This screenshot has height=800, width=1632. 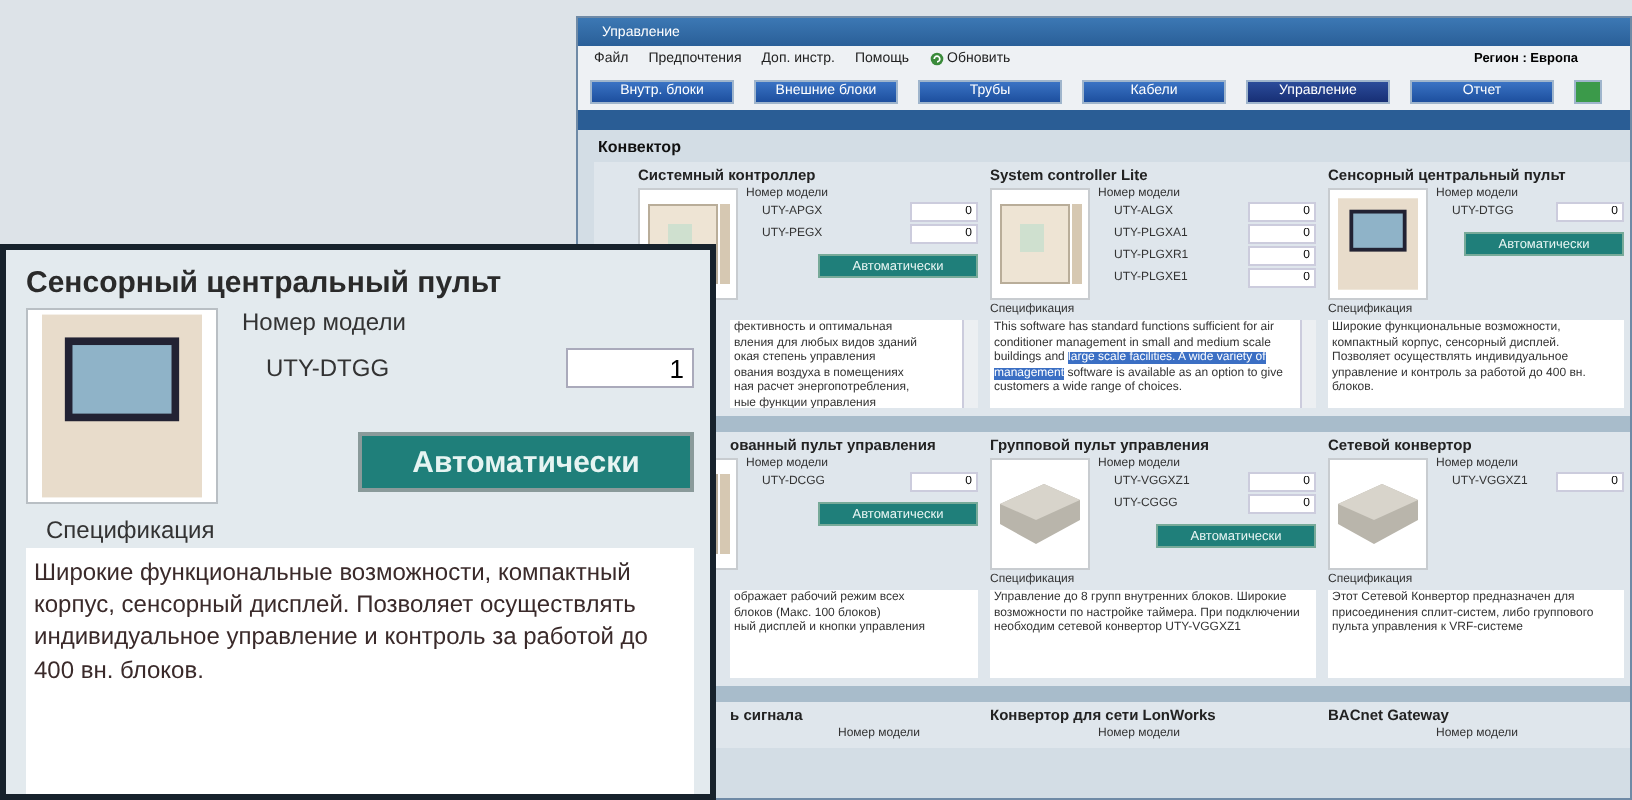 I want to click on auto-button: Автоматически, so click(x=526, y=462).